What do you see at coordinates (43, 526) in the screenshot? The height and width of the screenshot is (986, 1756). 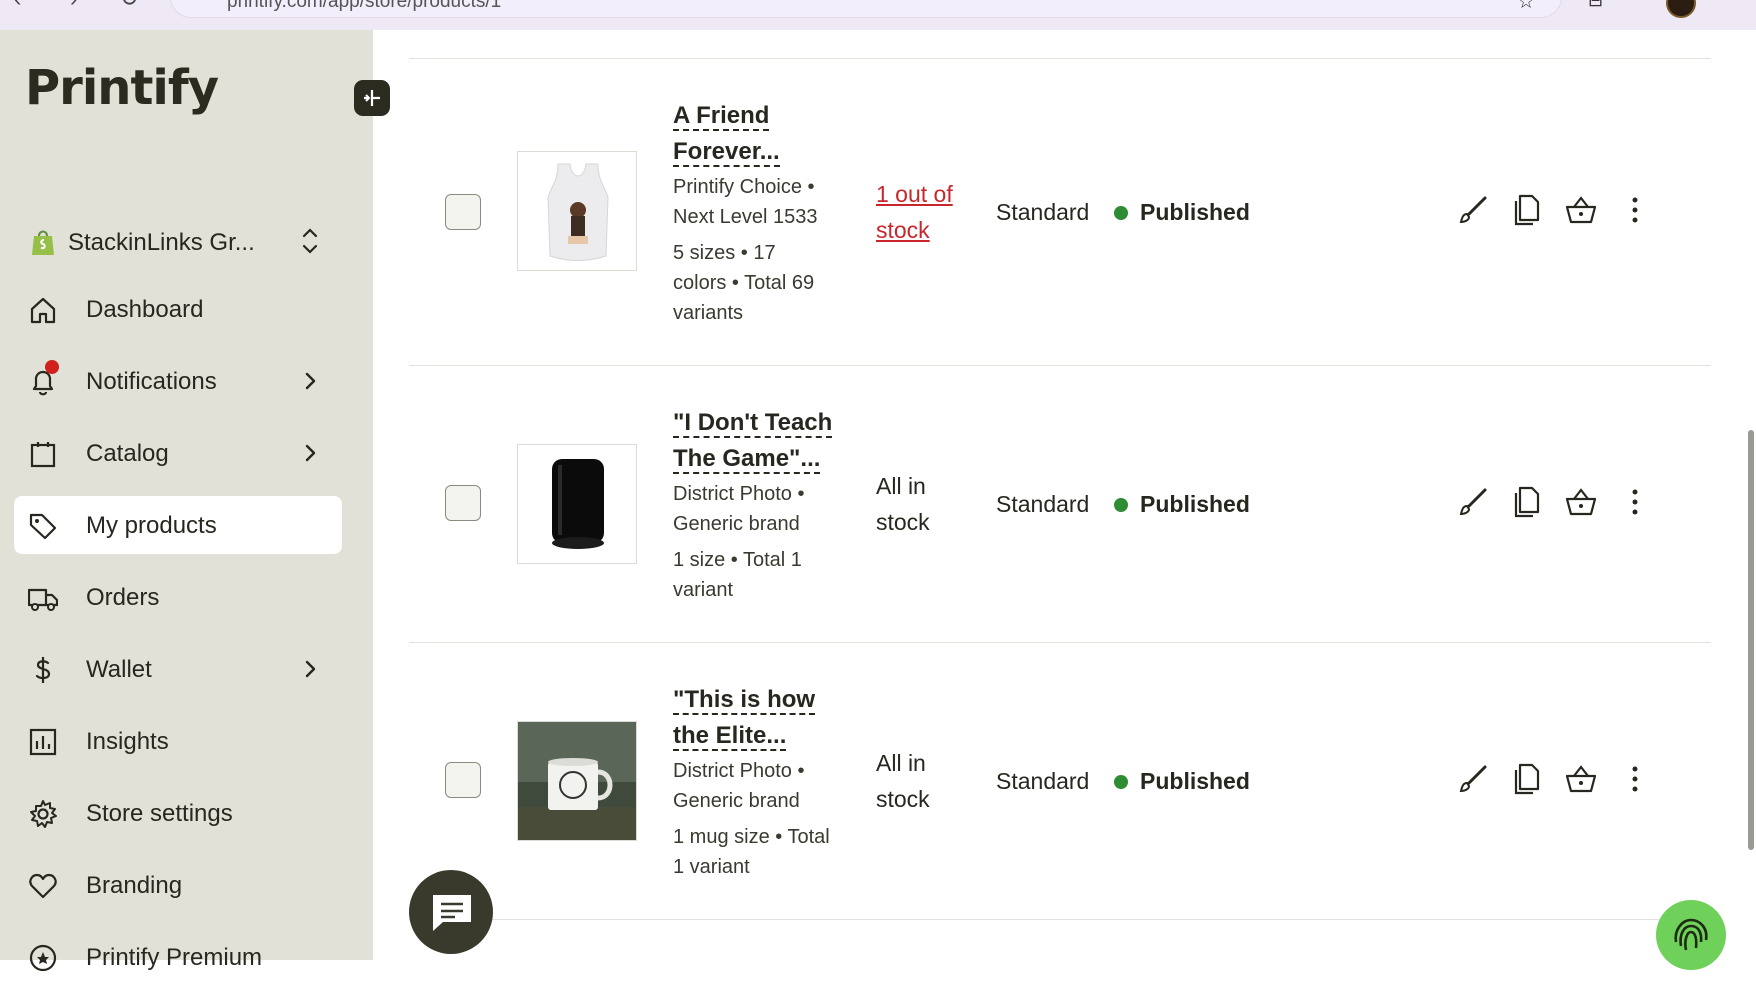 I see `tag-icon` at bounding box center [43, 526].